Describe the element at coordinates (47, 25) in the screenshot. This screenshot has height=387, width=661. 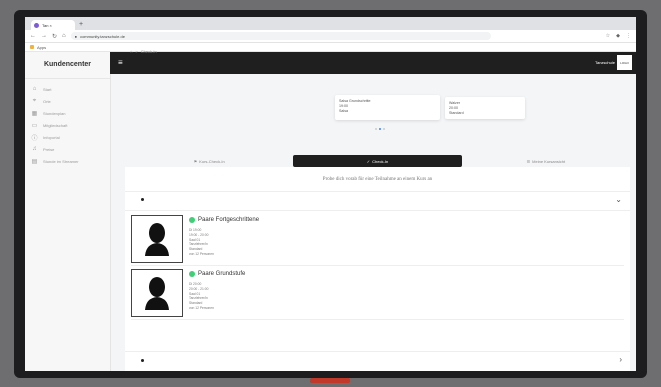
I see `tab-title: Tan ×` at that location.